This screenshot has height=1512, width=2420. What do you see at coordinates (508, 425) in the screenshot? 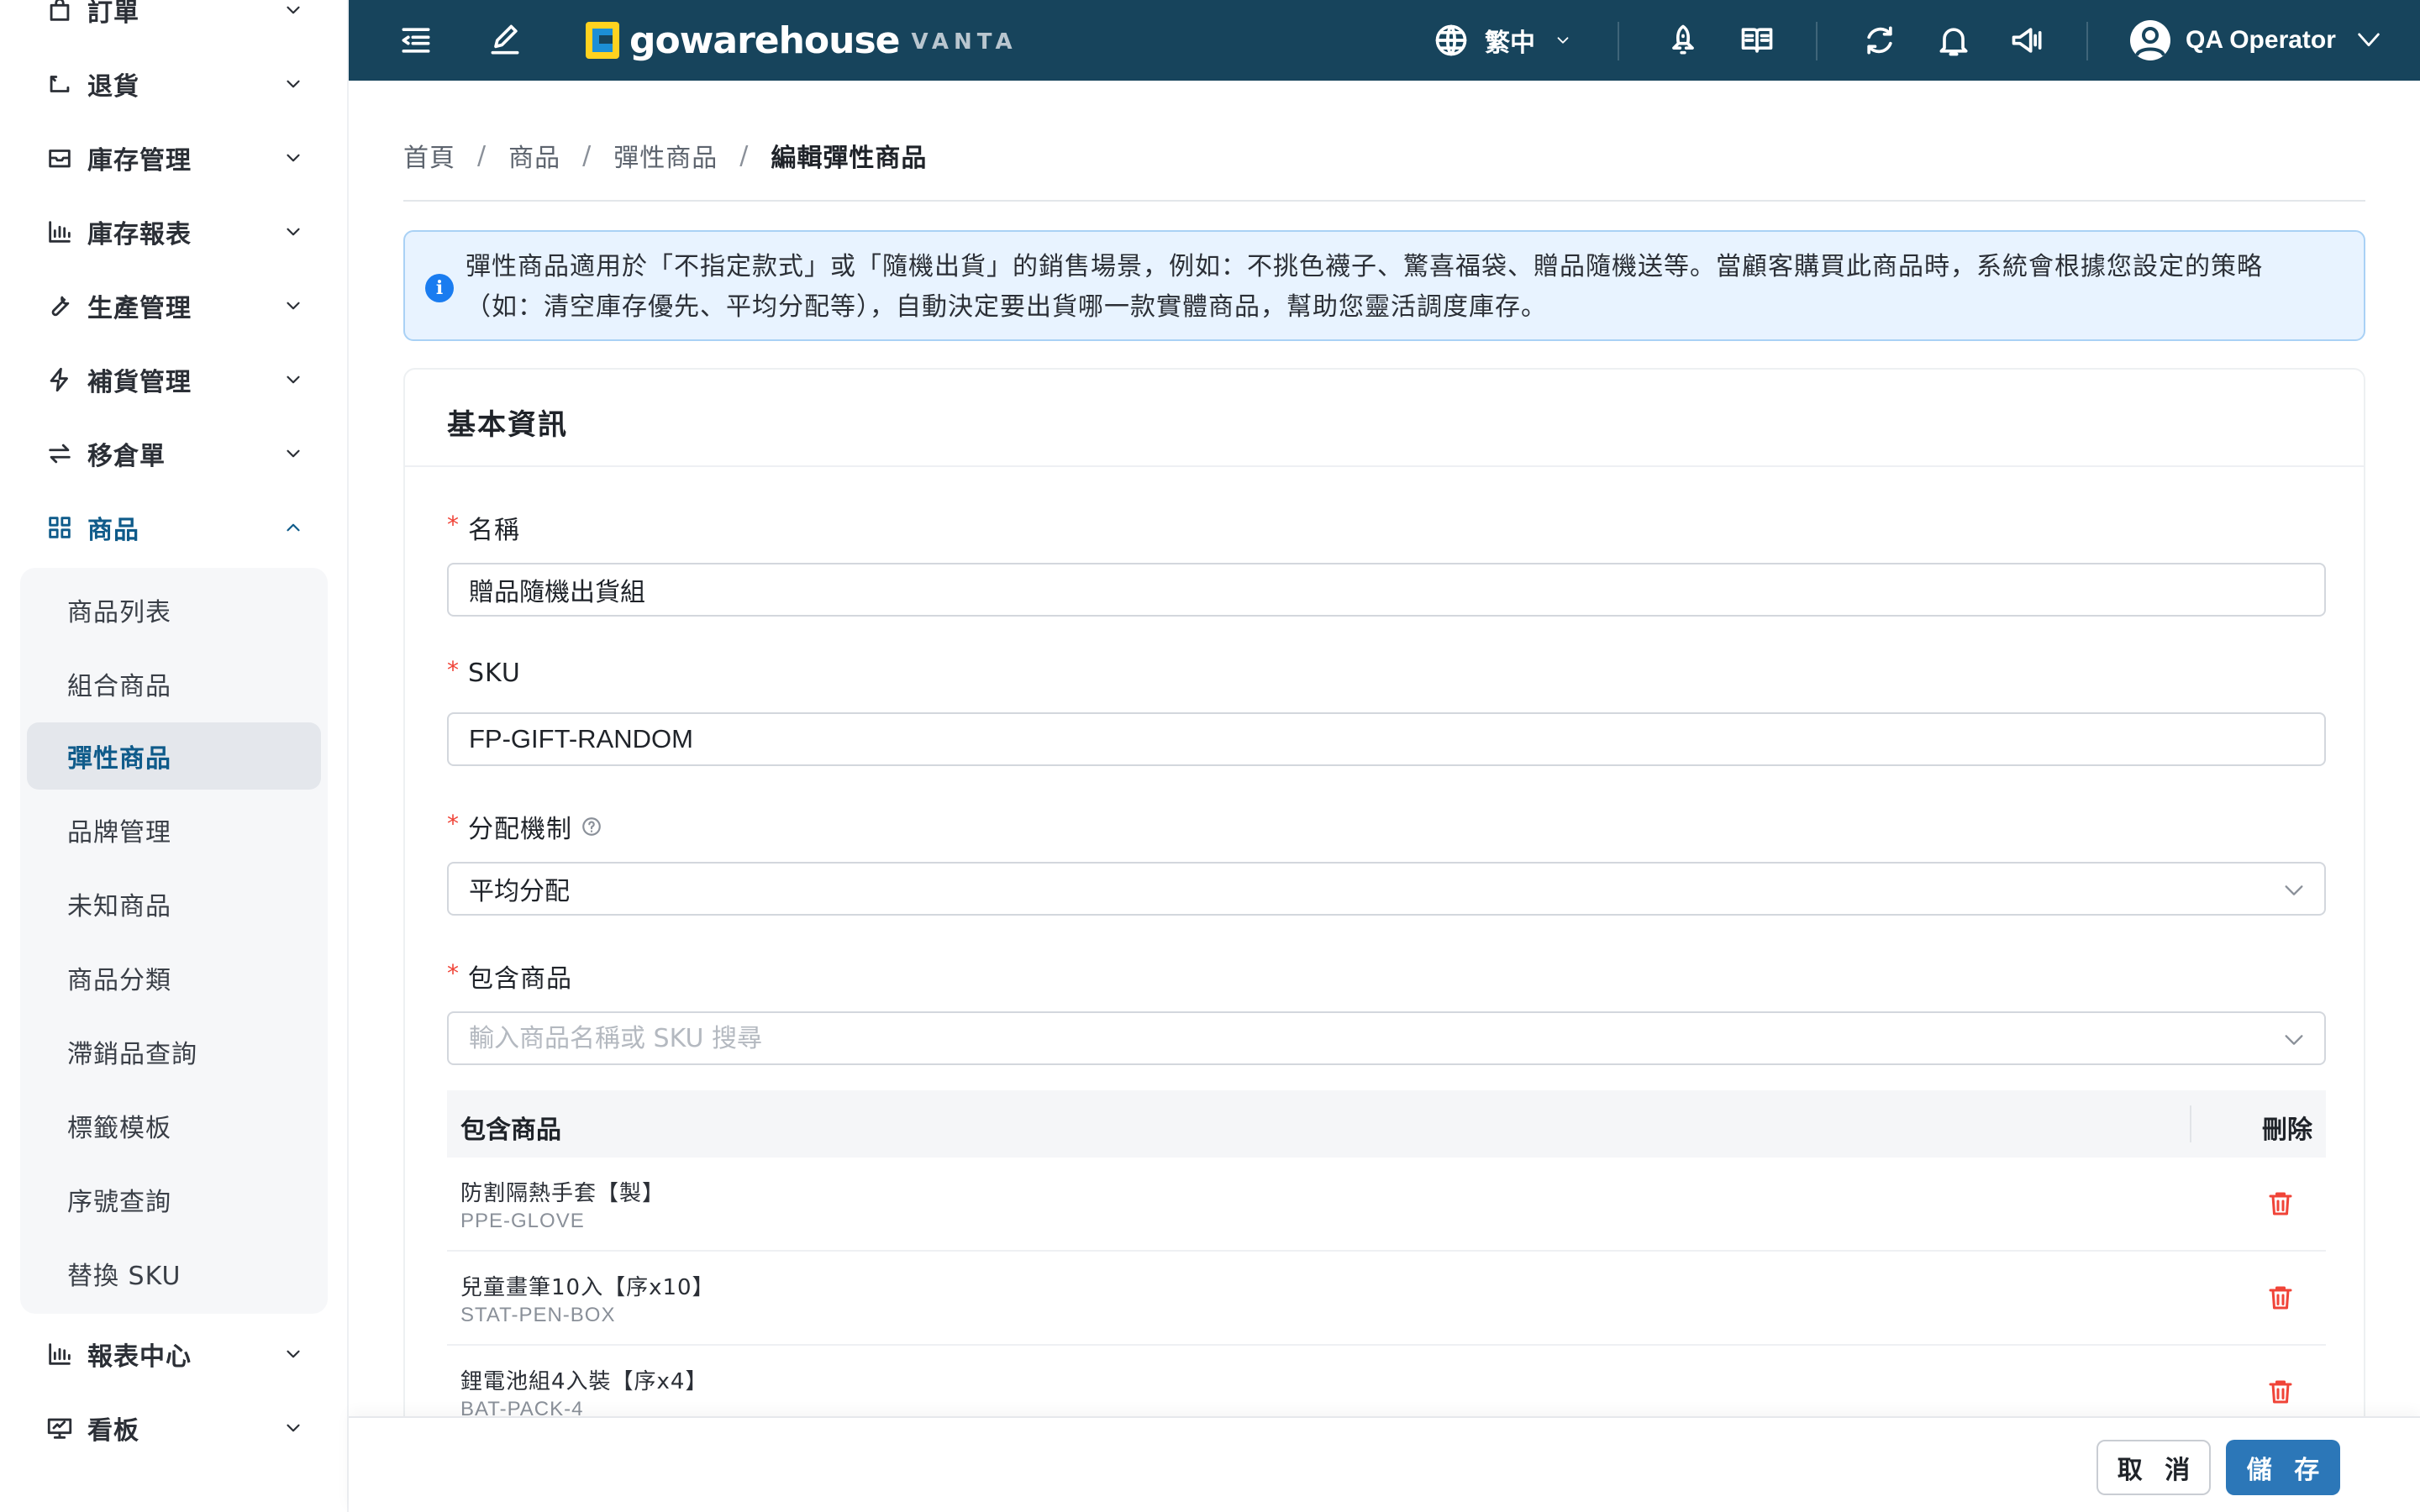
I see `section-title: 基本資訊` at bounding box center [508, 425].